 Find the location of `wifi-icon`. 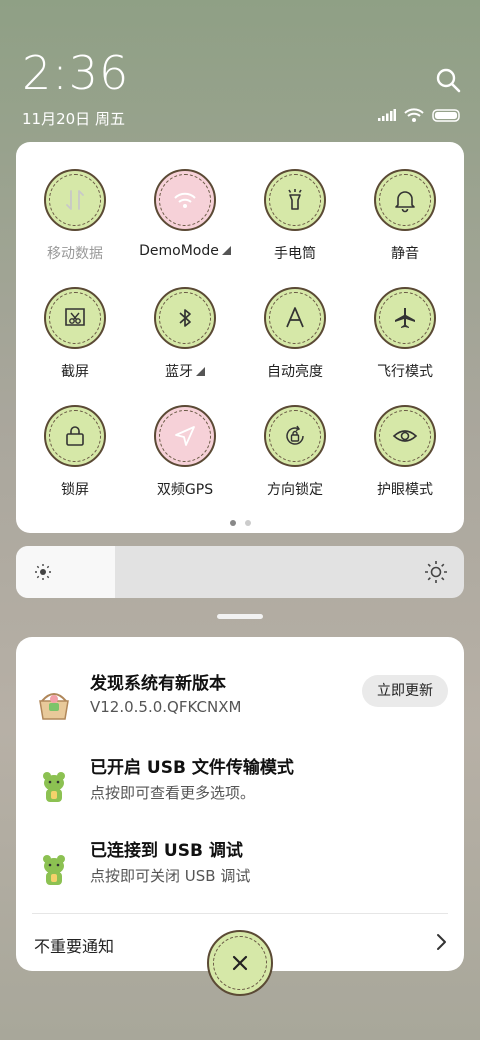

wifi-icon is located at coordinates (185, 200).